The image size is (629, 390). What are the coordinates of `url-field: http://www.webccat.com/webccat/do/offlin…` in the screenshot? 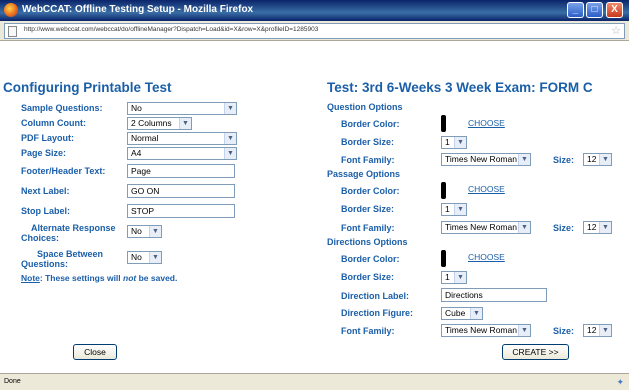 It's located at (314, 31).